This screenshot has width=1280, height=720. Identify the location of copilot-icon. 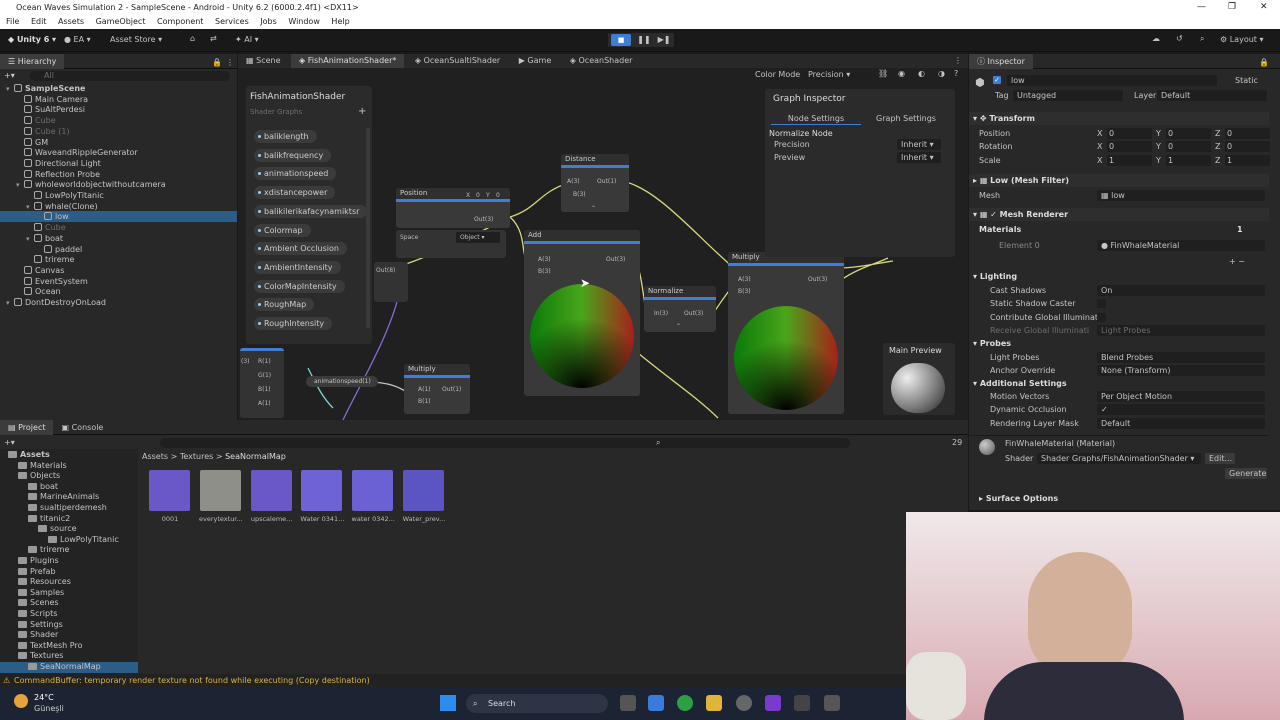
(656, 703).